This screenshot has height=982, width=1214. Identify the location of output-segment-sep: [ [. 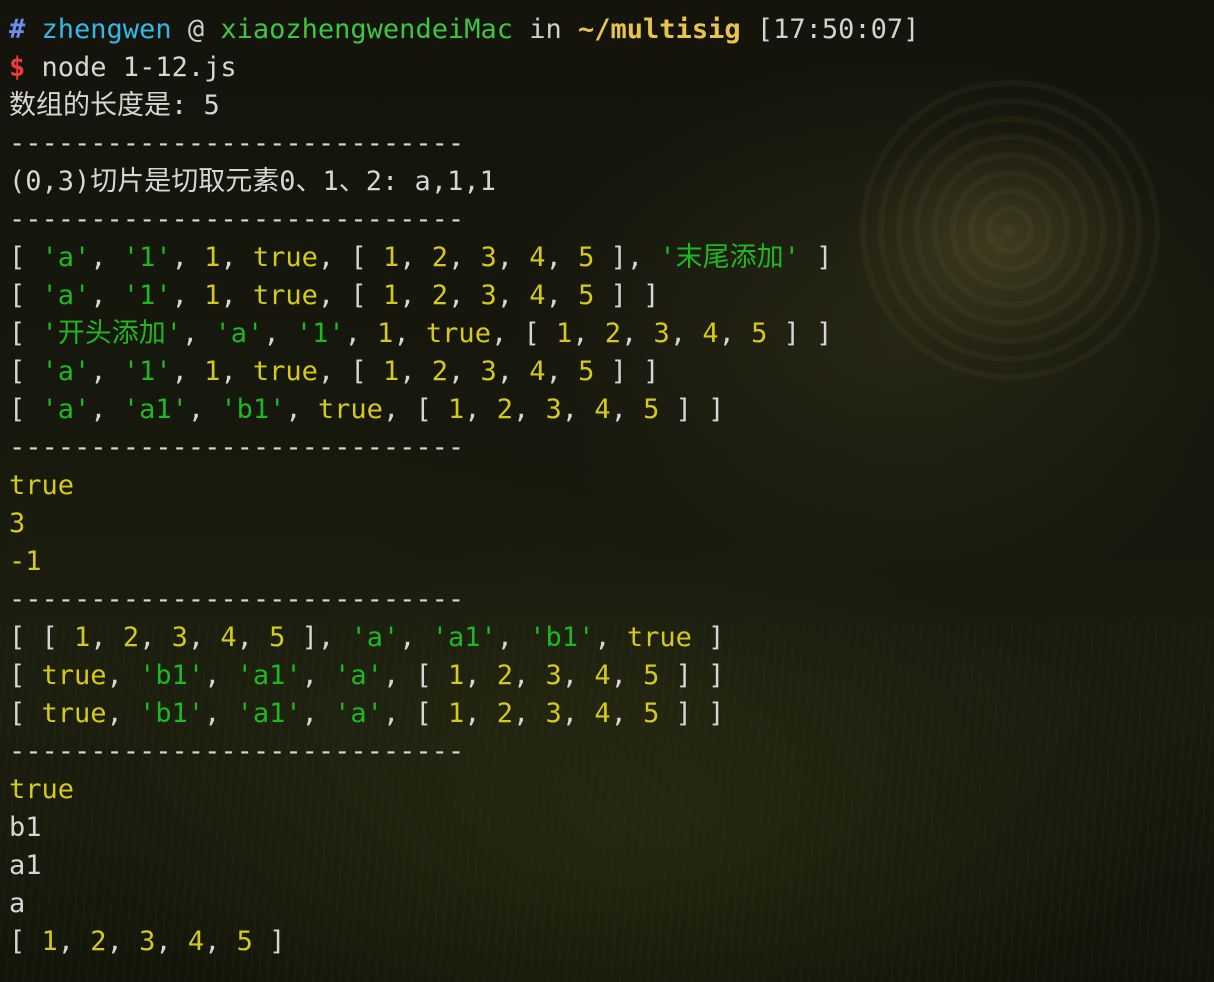
(42, 637).